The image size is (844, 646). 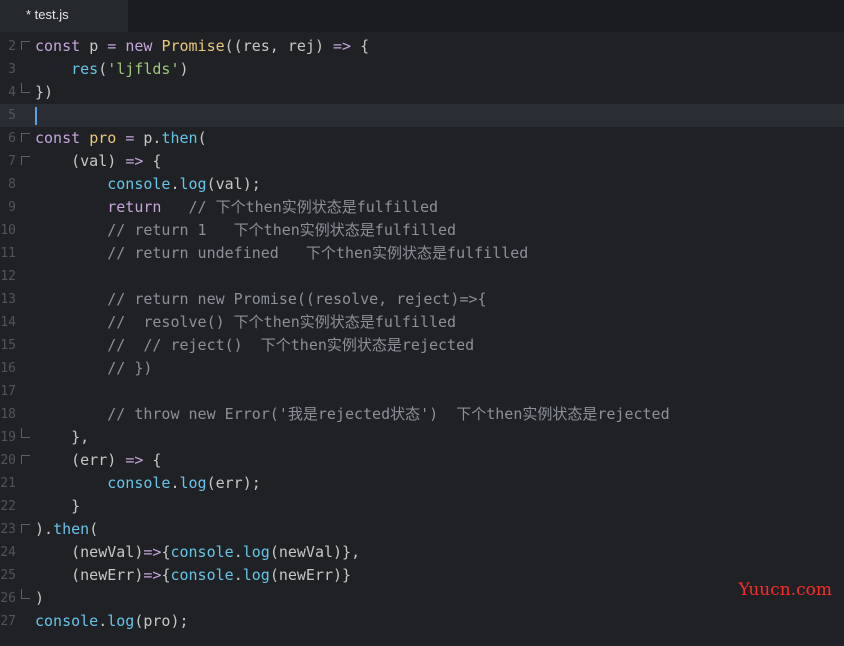 What do you see at coordinates (233, 483) in the screenshot?
I see `code-token: (err);` at bounding box center [233, 483].